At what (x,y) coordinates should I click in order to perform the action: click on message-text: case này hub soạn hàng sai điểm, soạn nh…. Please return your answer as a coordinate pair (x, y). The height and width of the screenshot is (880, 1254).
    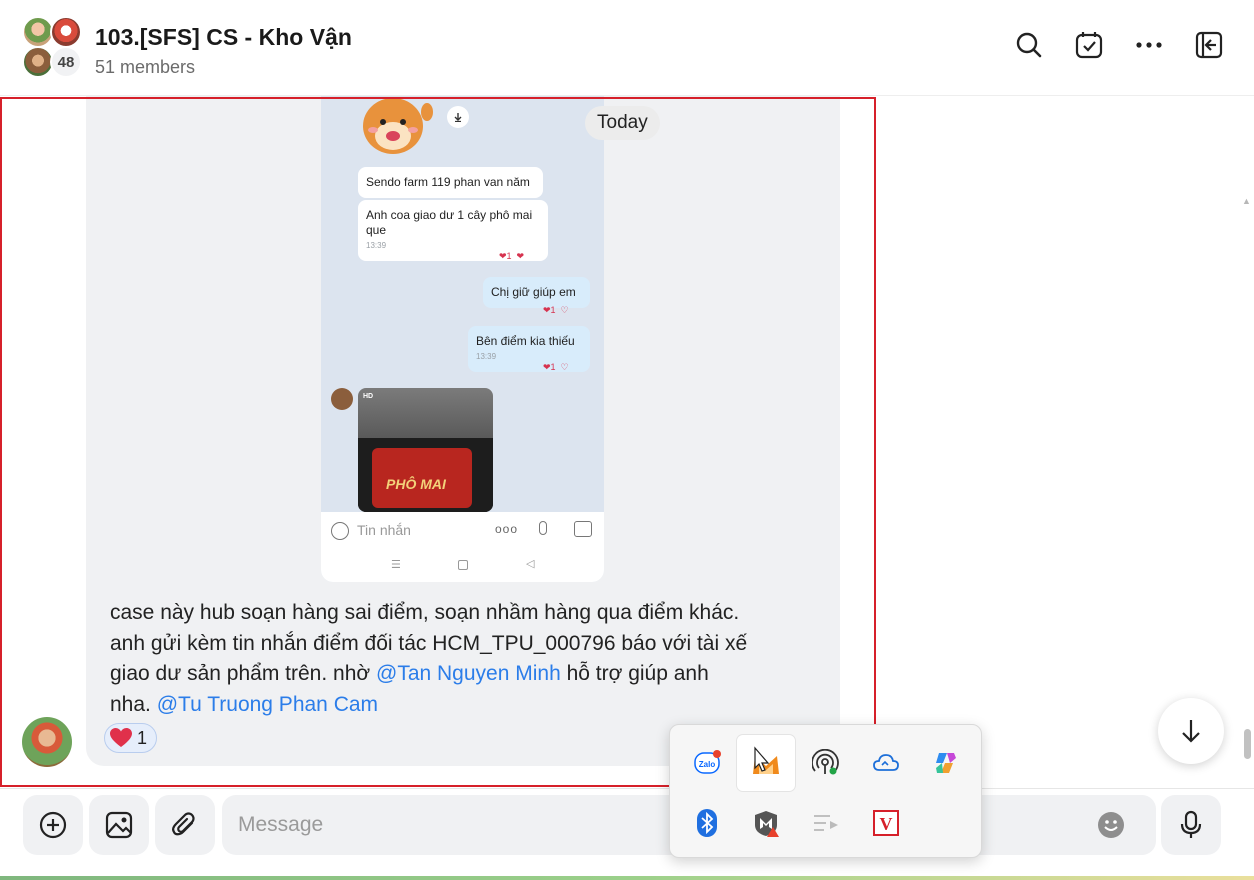
    Looking at the image, I should click on (429, 658).